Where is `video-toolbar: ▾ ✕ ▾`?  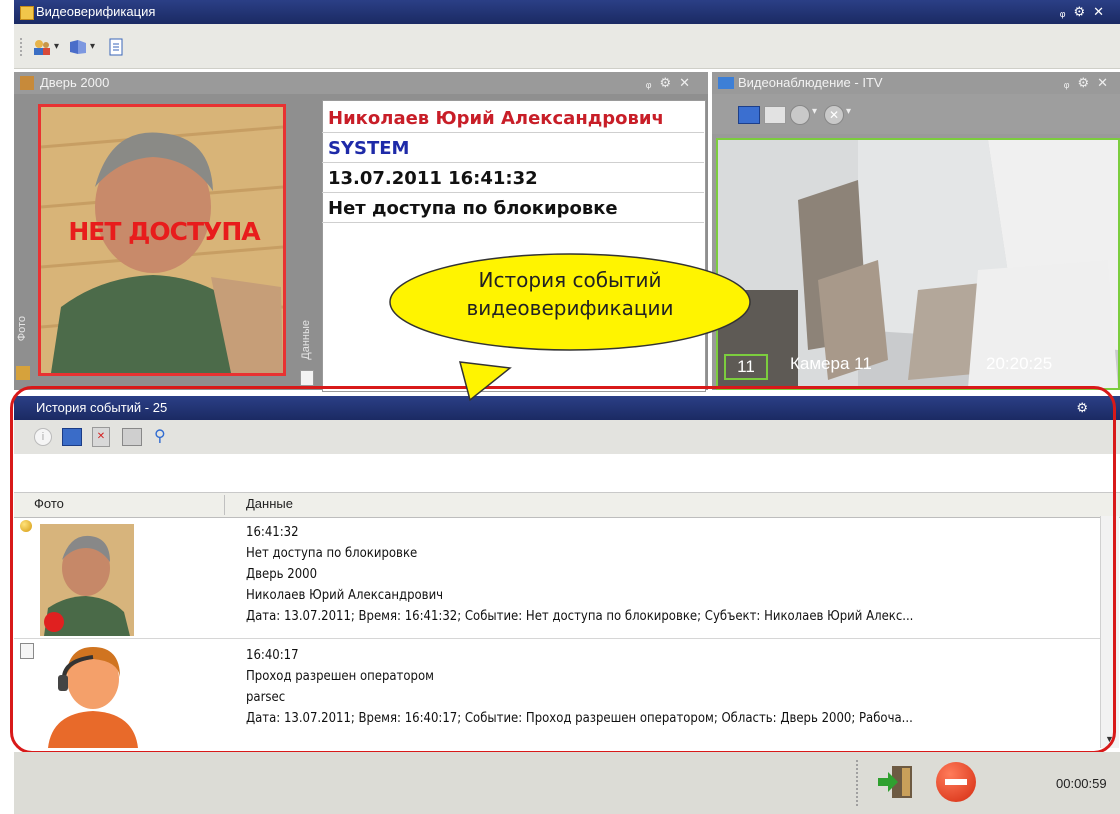 video-toolbar: ▾ ✕ ▾ is located at coordinates (916, 114).